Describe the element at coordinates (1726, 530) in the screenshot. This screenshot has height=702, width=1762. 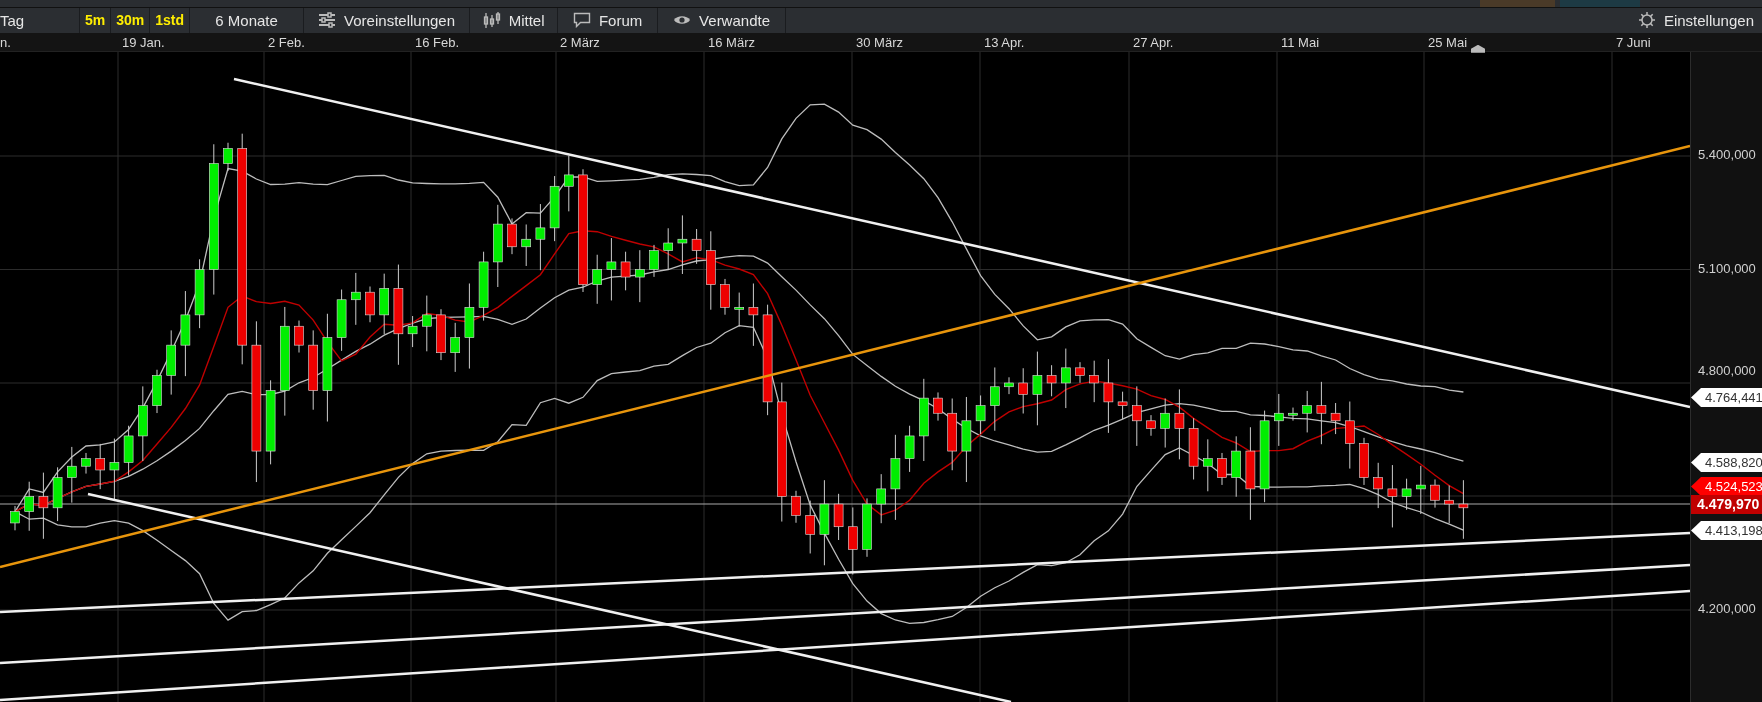
I see `price-flag: 4.413,198` at that location.